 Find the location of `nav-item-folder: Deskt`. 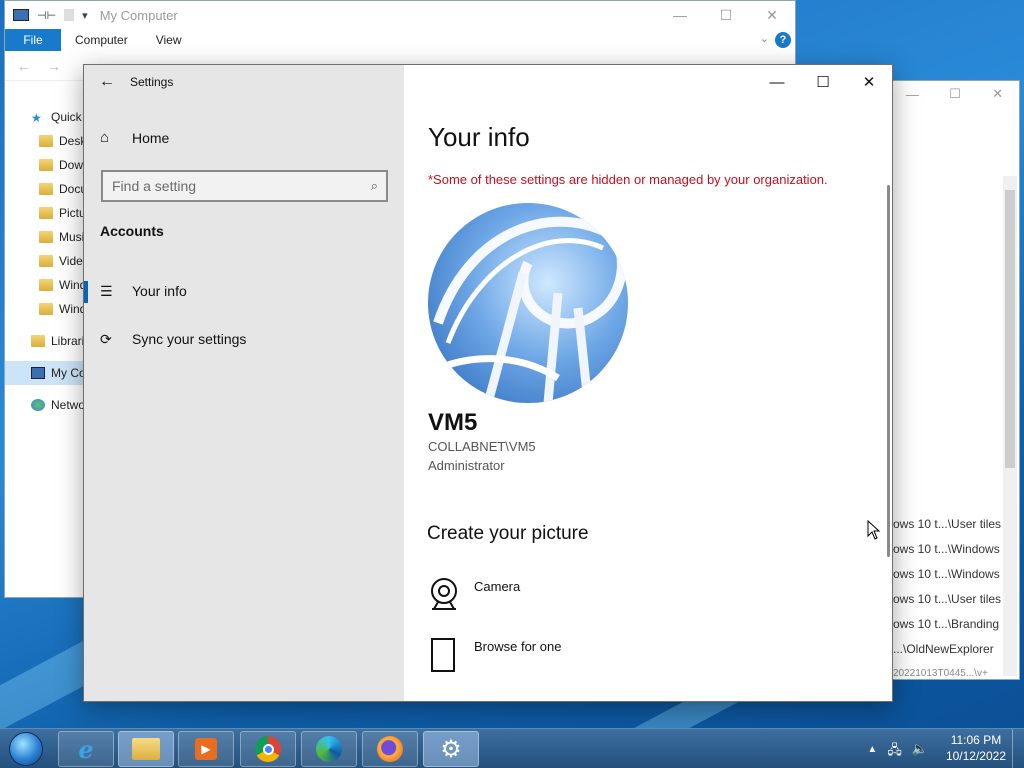

nav-item-folder: Deskt is located at coordinates (45, 141).